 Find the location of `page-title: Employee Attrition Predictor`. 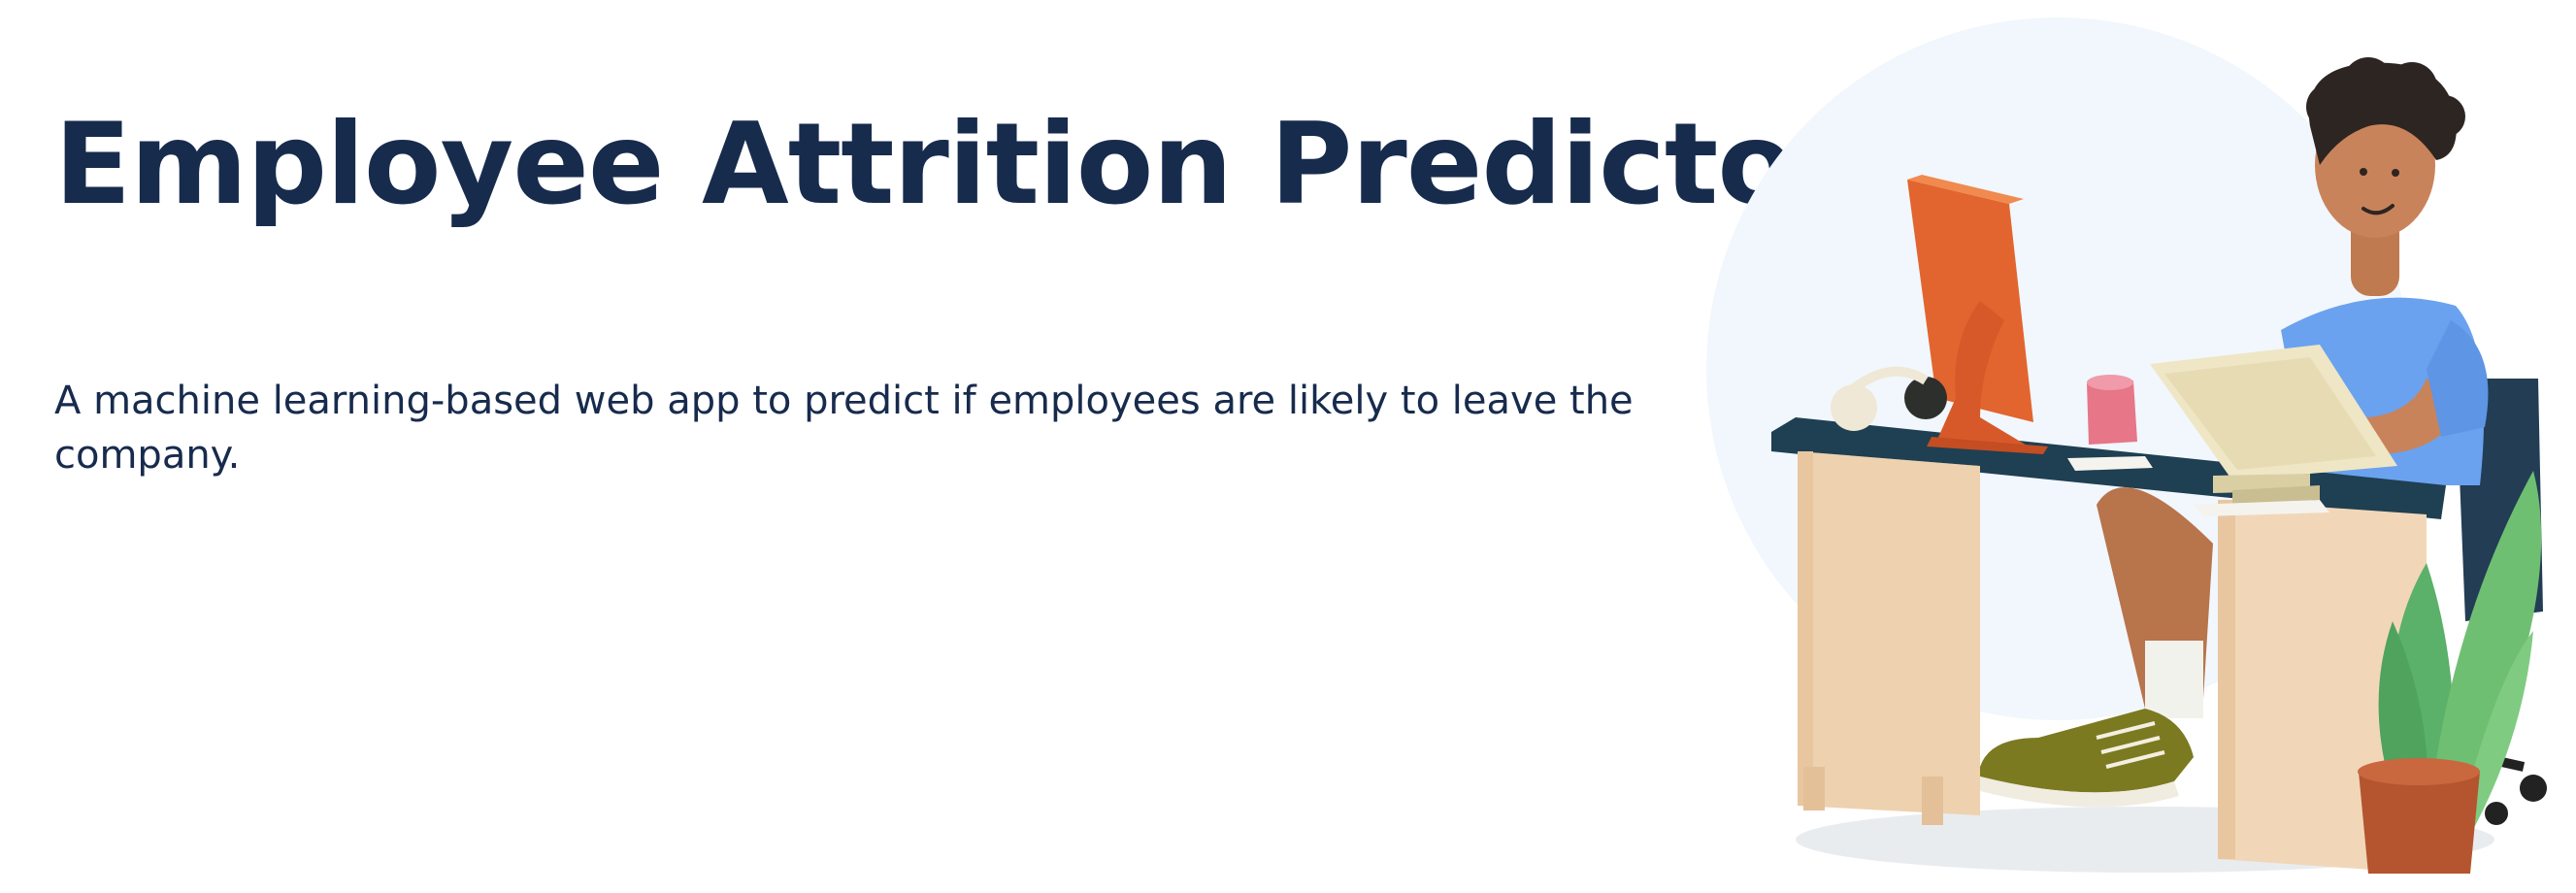

page-title: Employee Attrition Predictor is located at coordinates (951, 164).